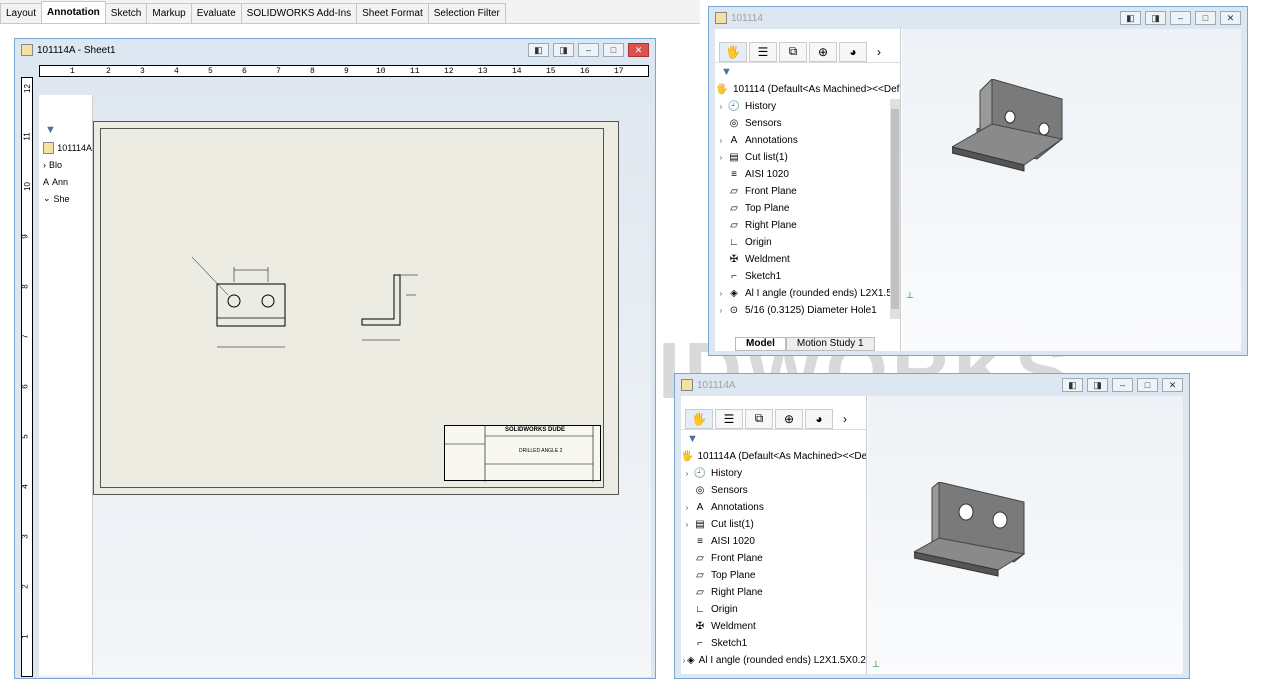 Image resolution: width=1280 pixels, height=679 pixels. I want to click on tab-annotation: Annotation, so click(73, 12).